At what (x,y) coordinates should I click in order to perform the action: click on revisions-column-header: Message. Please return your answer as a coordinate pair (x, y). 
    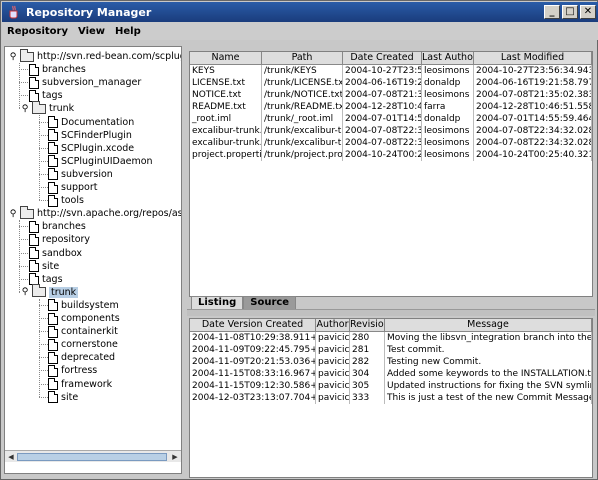
    Looking at the image, I should click on (488, 325).